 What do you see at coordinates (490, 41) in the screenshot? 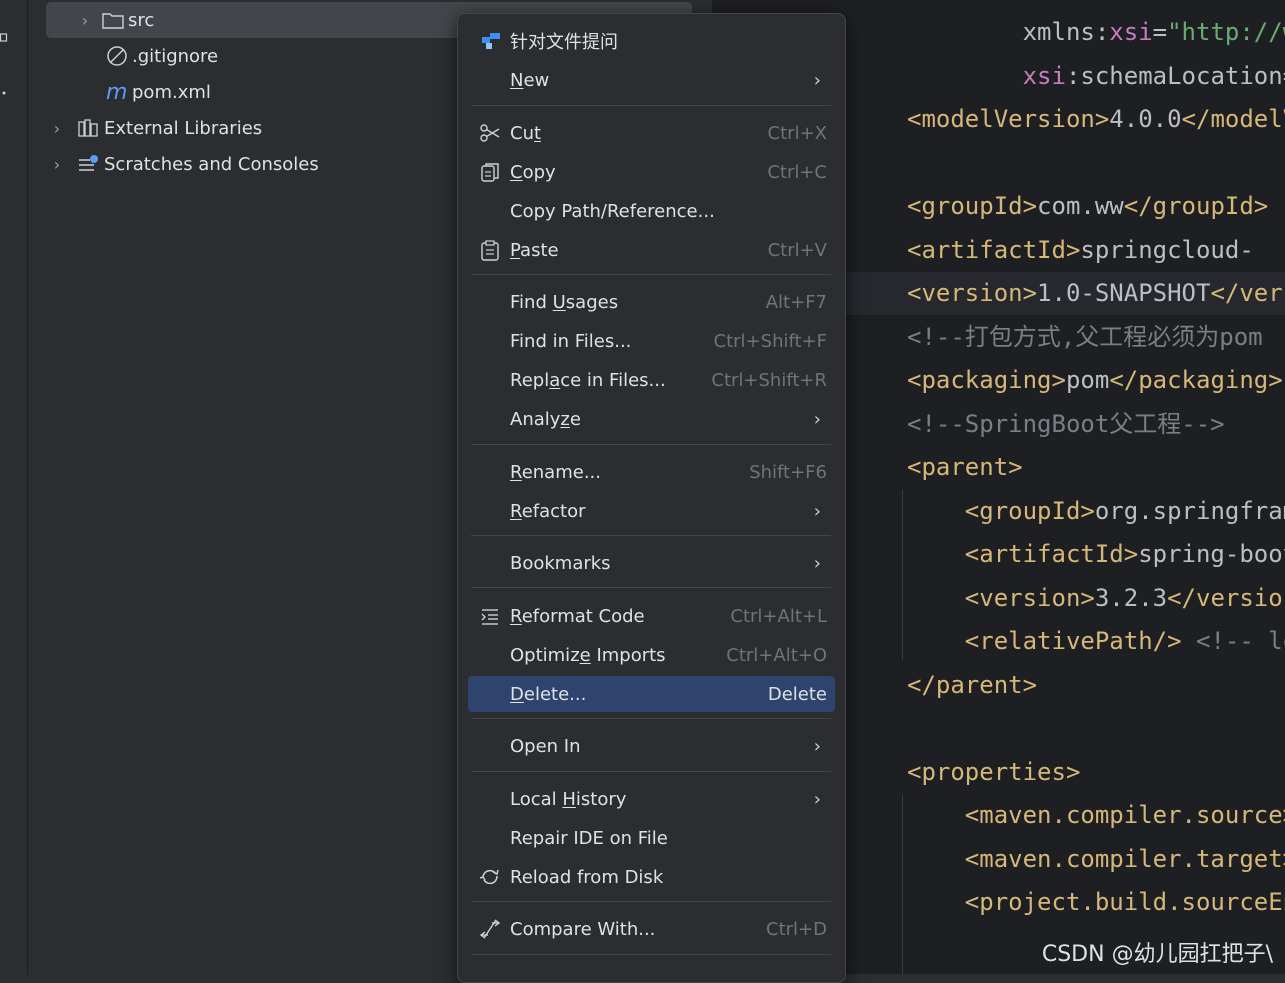
I see `ai-ask-icon` at bounding box center [490, 41].